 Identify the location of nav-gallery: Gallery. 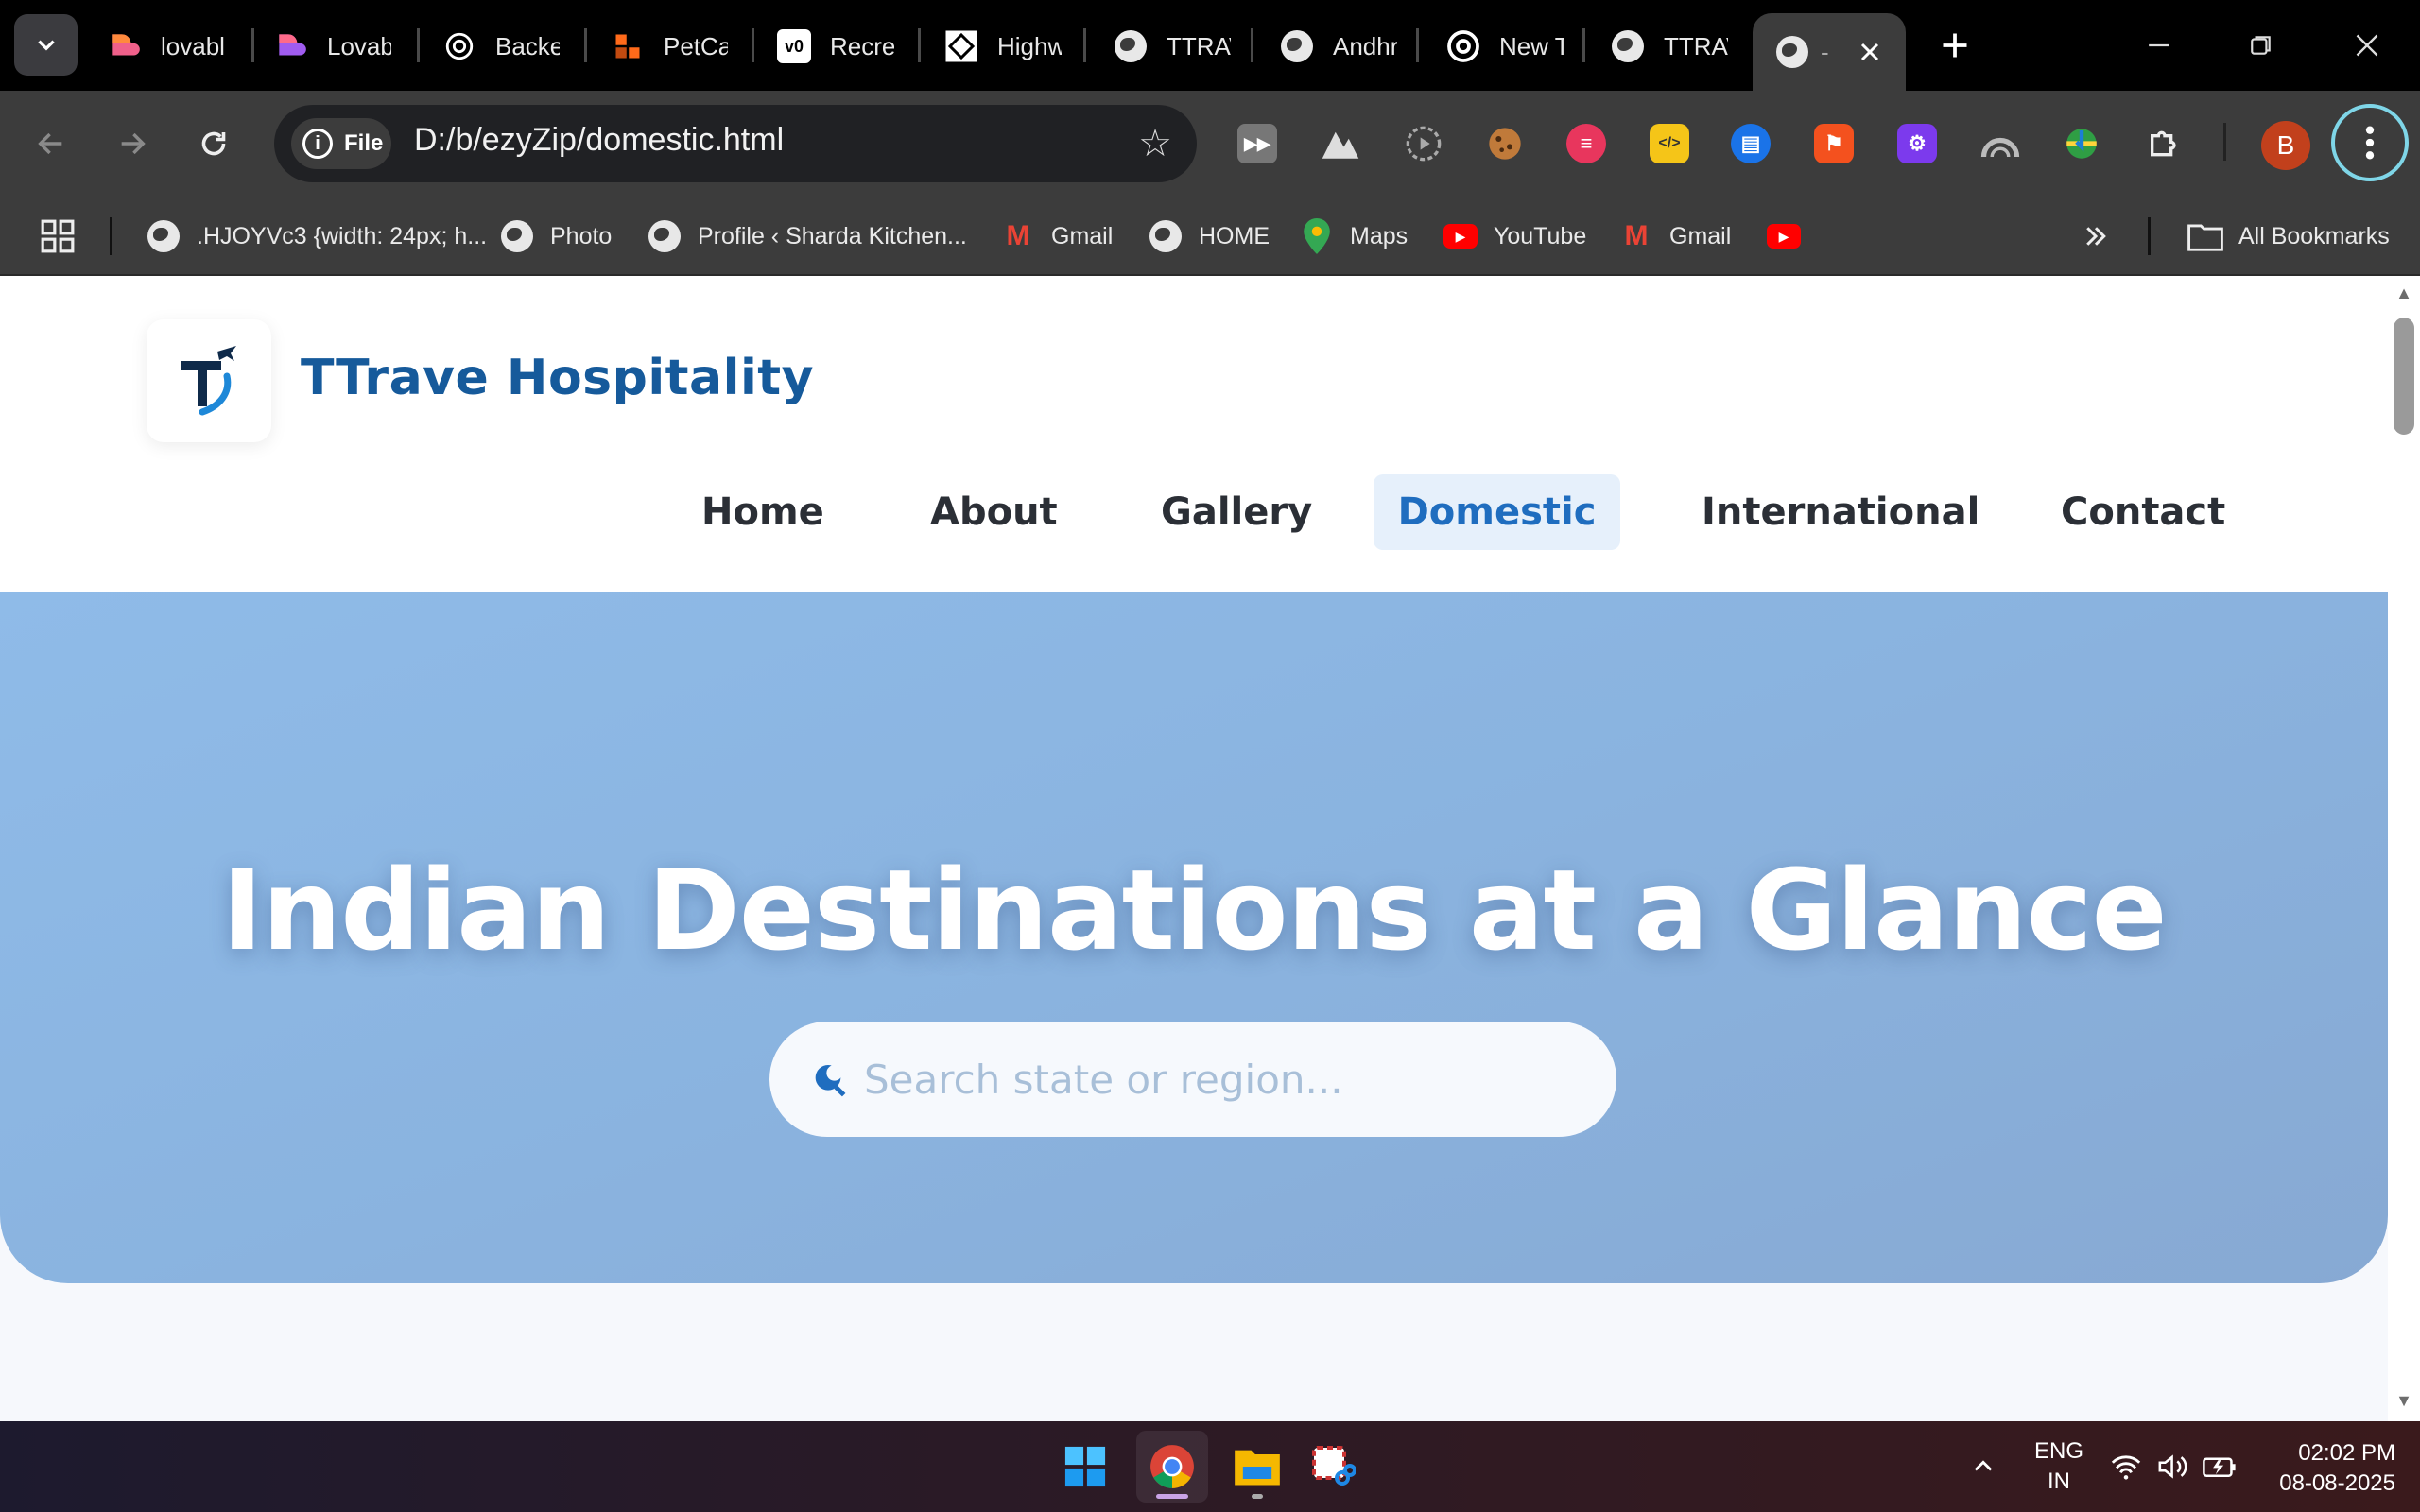
(1236, 512).